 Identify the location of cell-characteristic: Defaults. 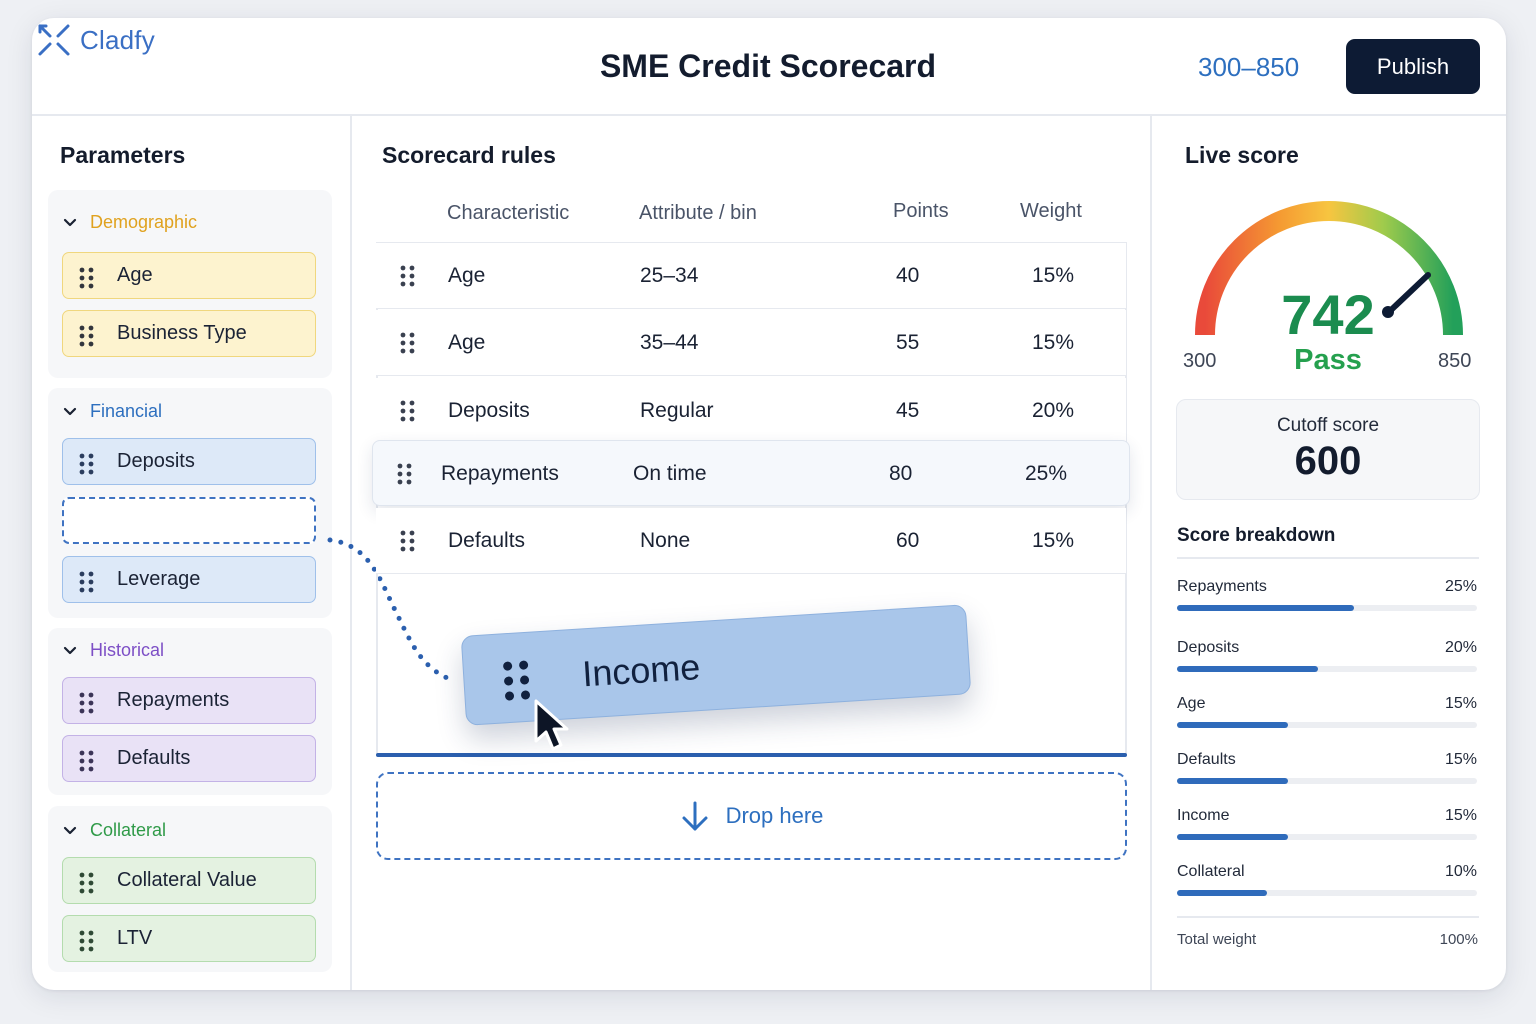
(487, 540).